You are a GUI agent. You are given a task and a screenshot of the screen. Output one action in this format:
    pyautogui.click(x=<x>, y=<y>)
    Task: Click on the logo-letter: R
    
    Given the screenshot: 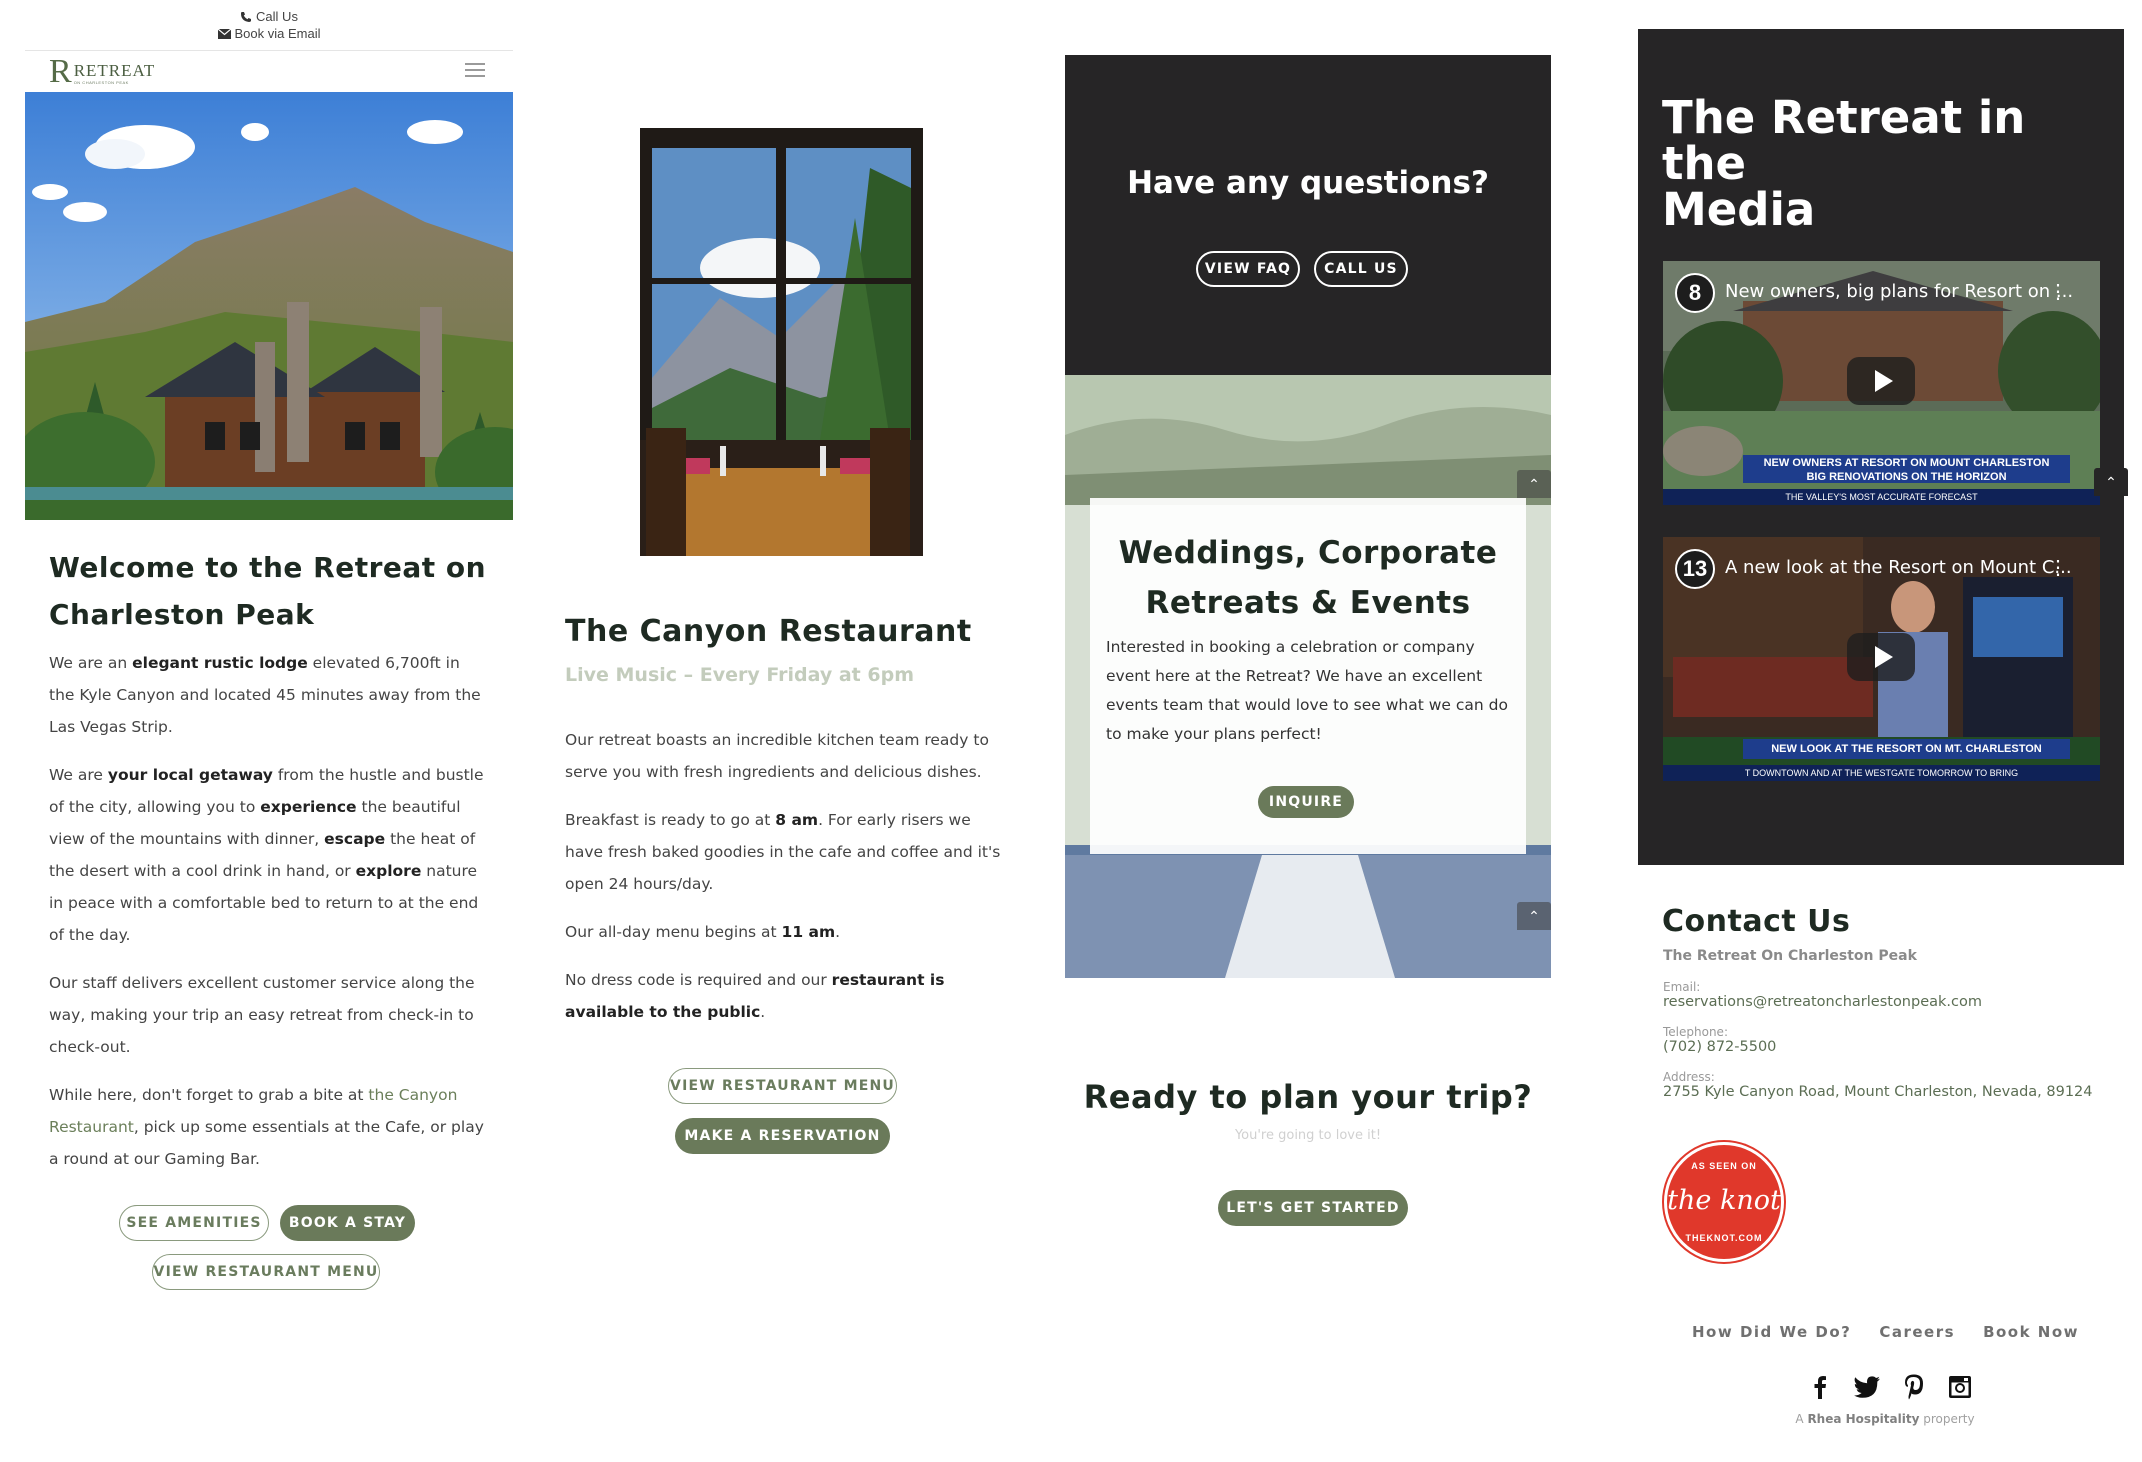 What is the action you would take?
    pyautogui.click(x=60, y=71)
    